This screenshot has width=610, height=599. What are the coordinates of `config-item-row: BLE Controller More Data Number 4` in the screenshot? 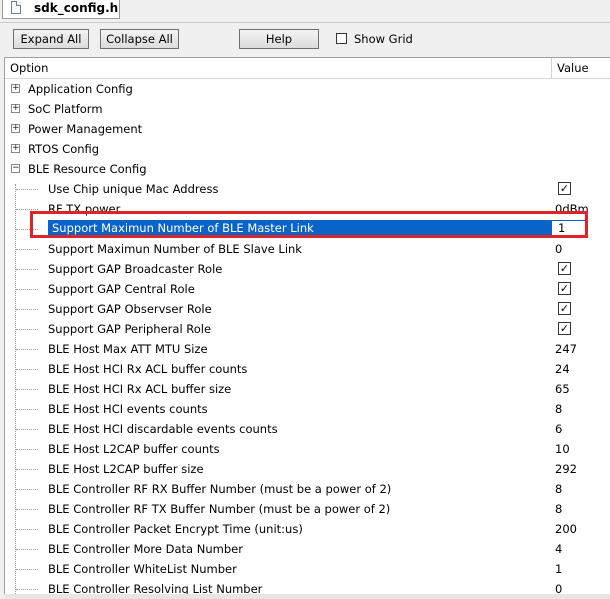 It's located at (307, 549).